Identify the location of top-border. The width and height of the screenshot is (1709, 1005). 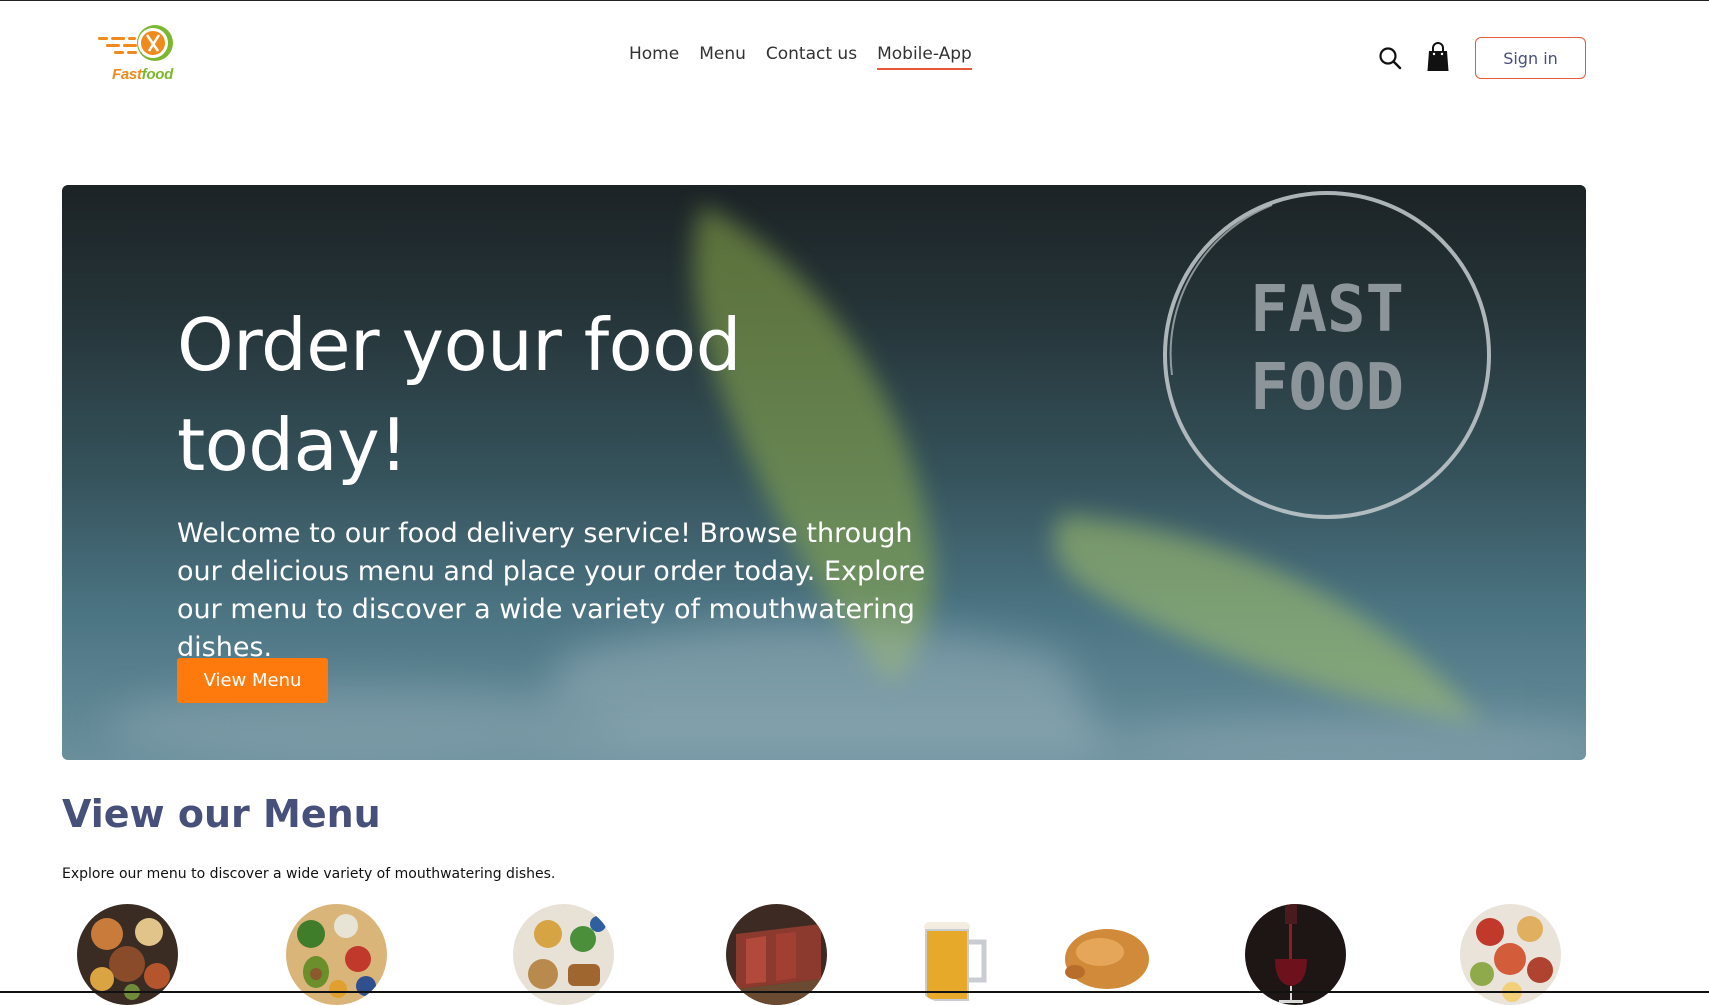
(854, 0).